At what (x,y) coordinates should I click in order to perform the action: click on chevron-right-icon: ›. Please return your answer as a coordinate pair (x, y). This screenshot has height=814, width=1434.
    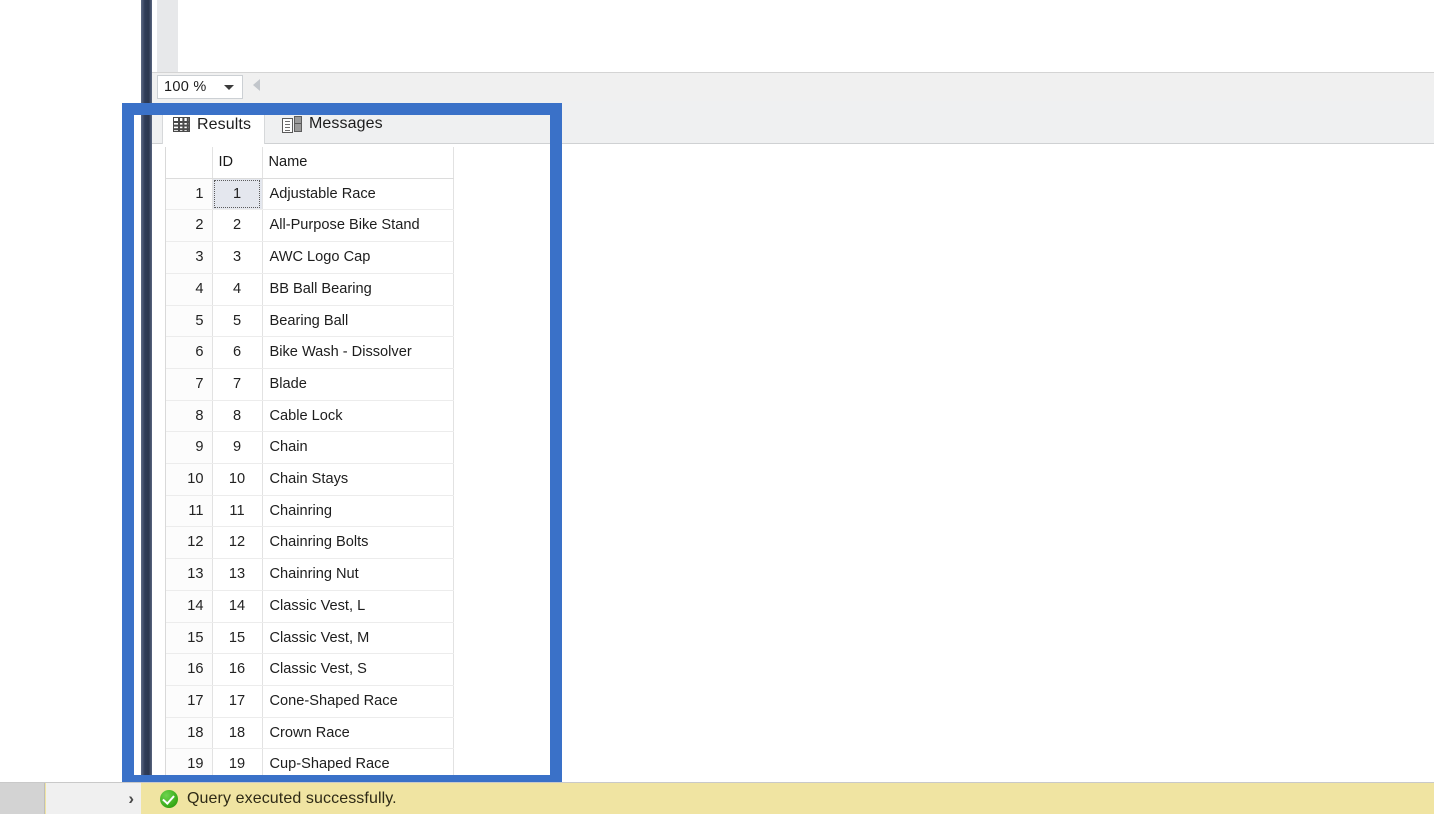
    Looking at the image, I should click on (131, 798).